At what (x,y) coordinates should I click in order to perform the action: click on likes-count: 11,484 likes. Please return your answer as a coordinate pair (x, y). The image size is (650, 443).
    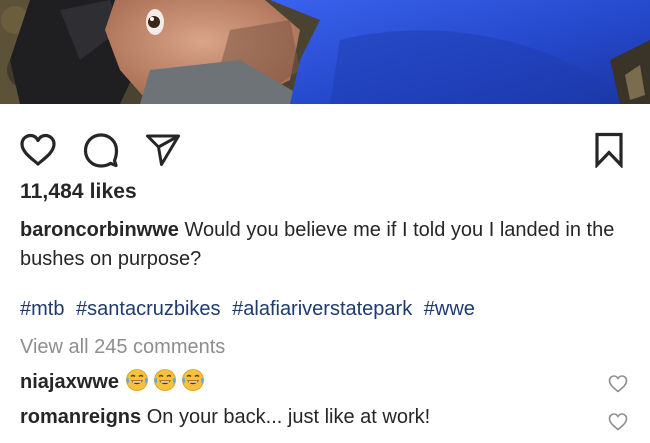
    Looking at the image, I should click on (78, 192).